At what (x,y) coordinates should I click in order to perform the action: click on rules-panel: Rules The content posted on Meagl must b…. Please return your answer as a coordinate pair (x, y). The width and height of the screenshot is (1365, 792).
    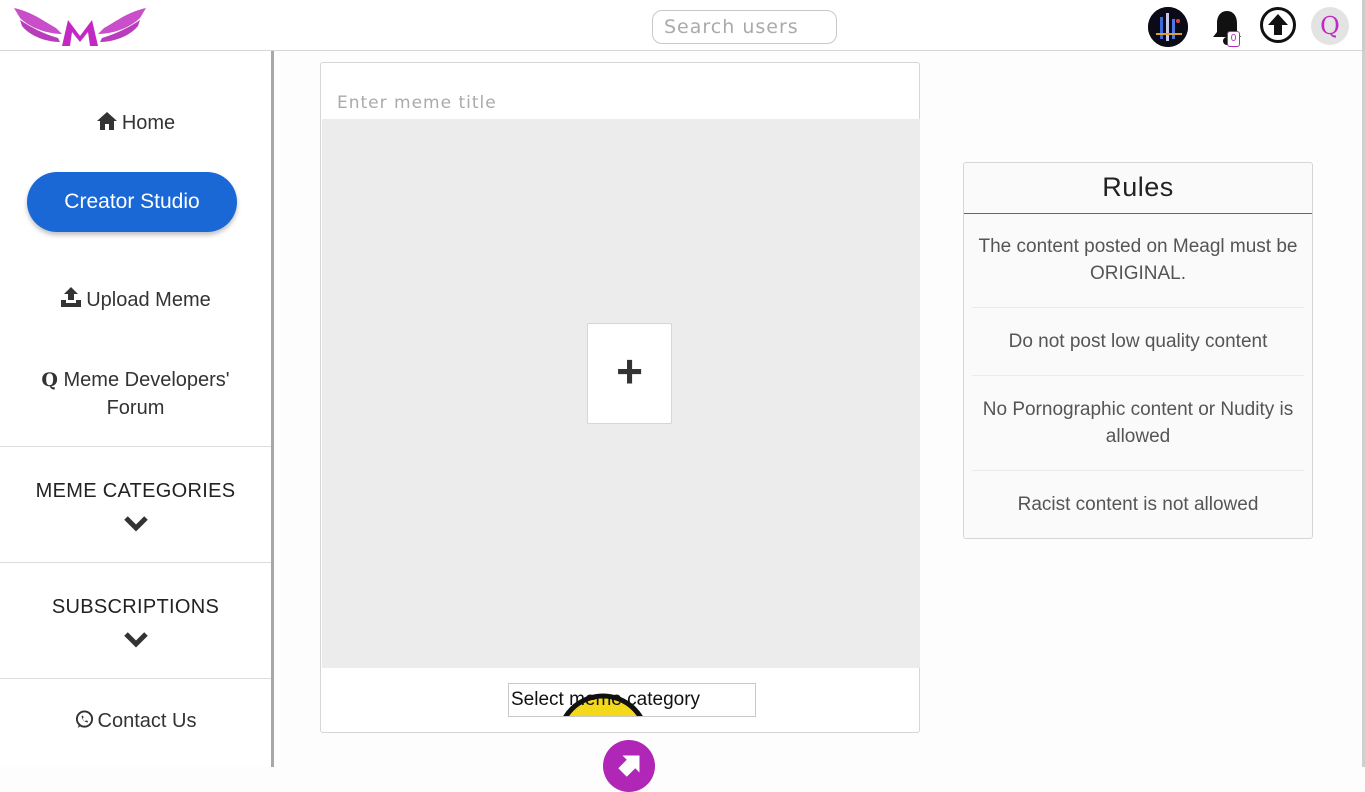
    Looking at the image, I should click on (1138, 350).